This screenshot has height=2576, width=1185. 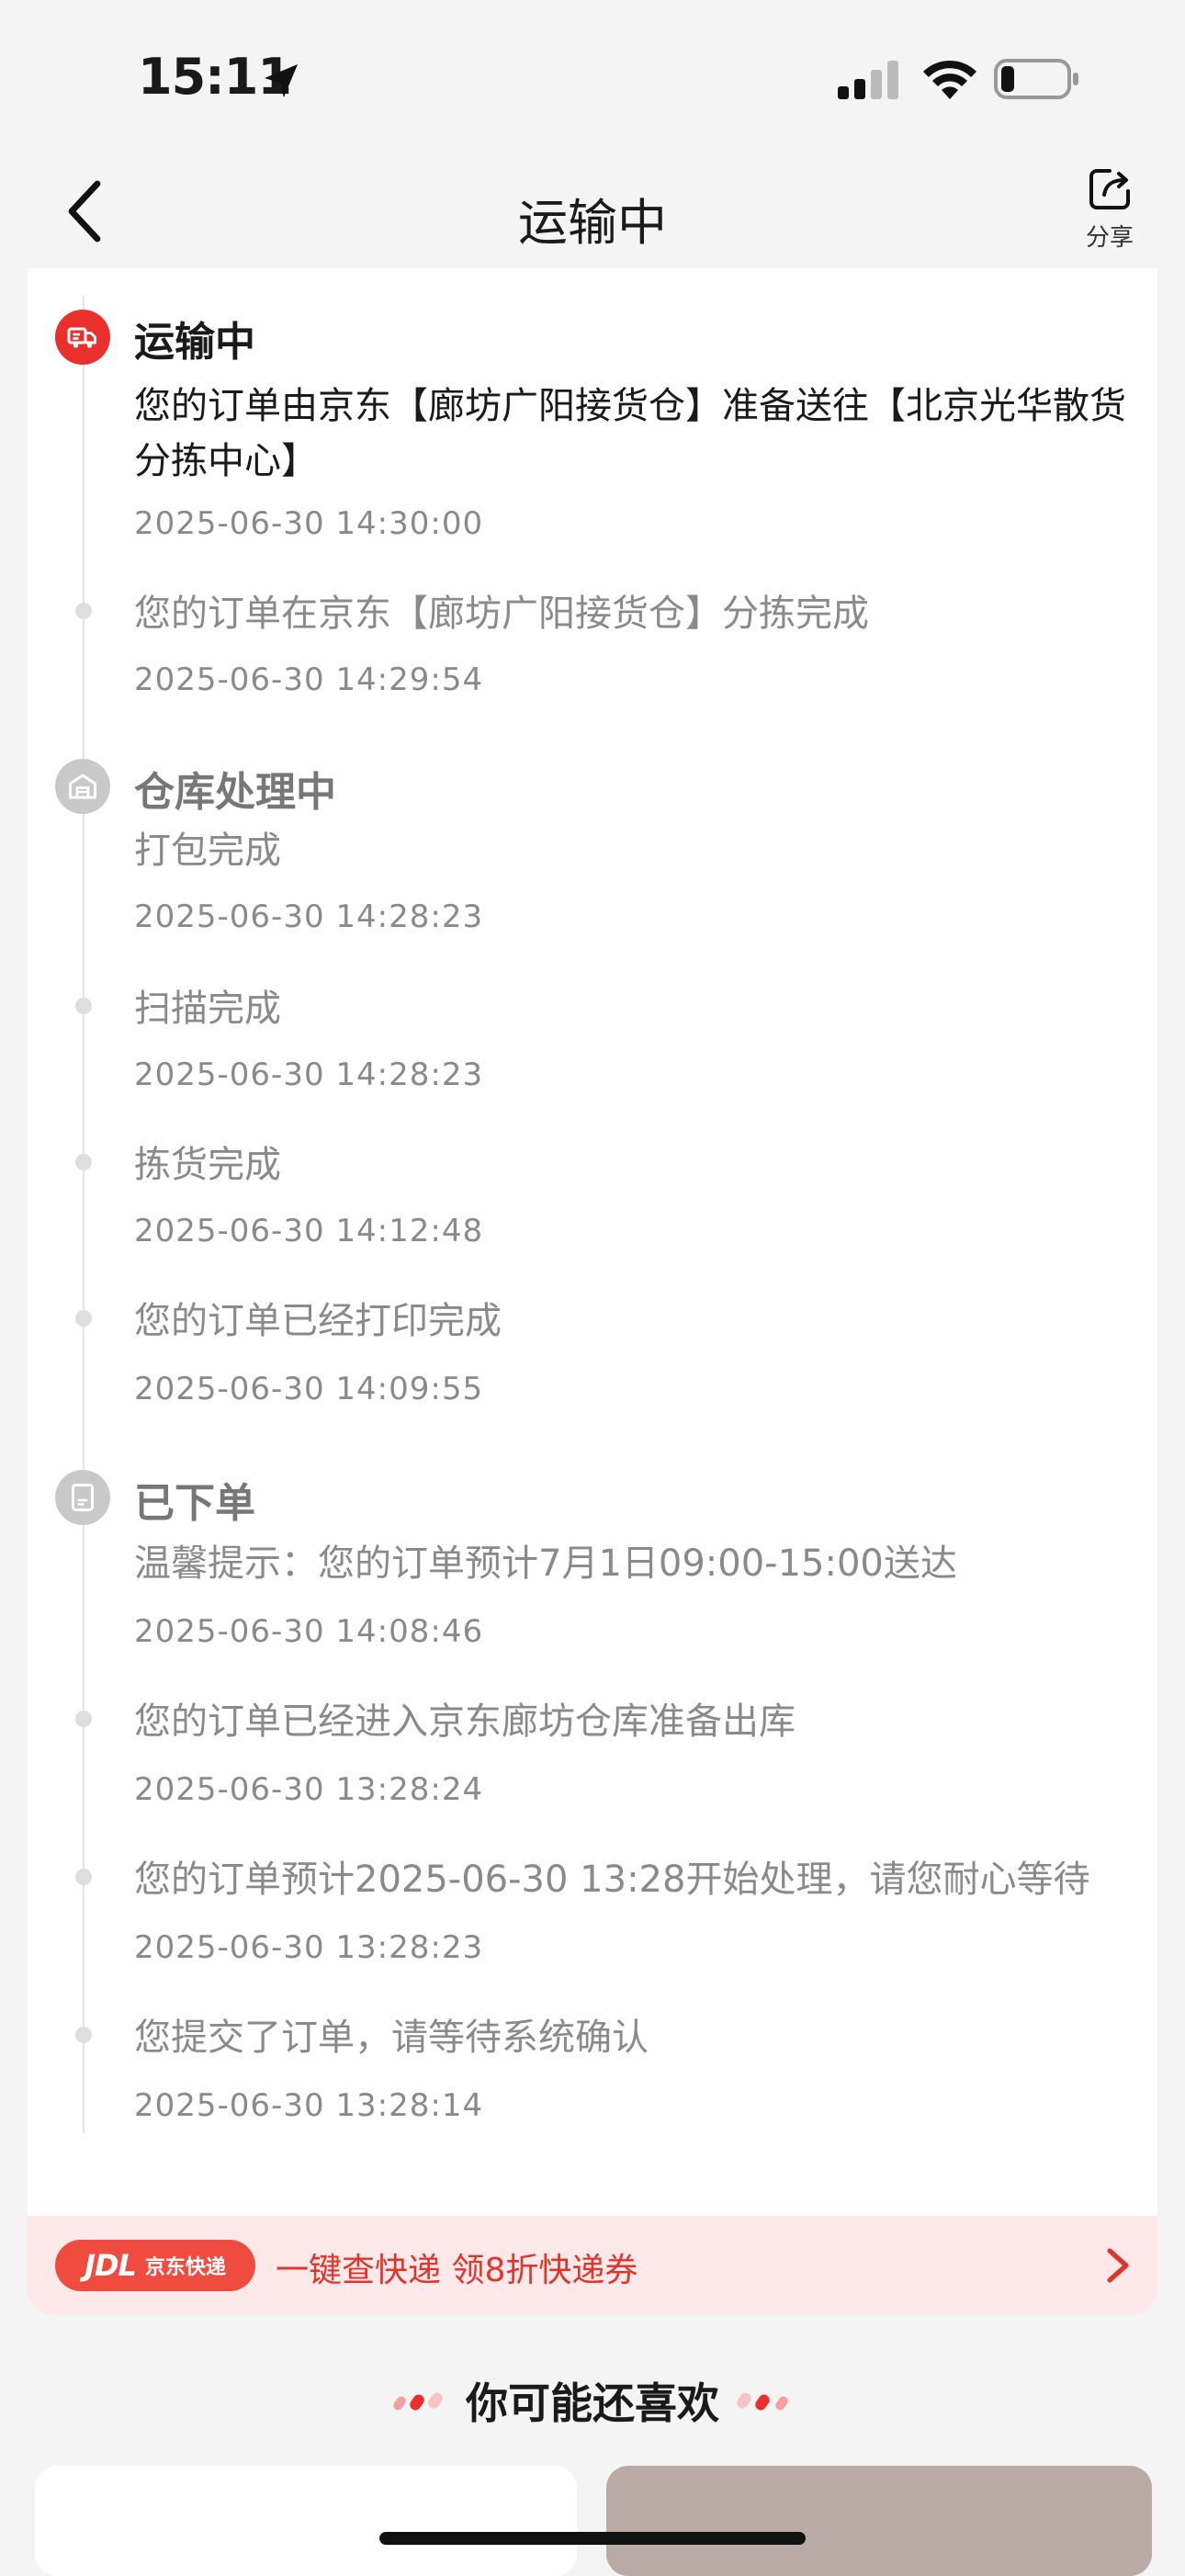 I want to click on express-promo-banner: JDL 京东快递 一键查快递 领8折快递券, so click(x=592, y=2265).